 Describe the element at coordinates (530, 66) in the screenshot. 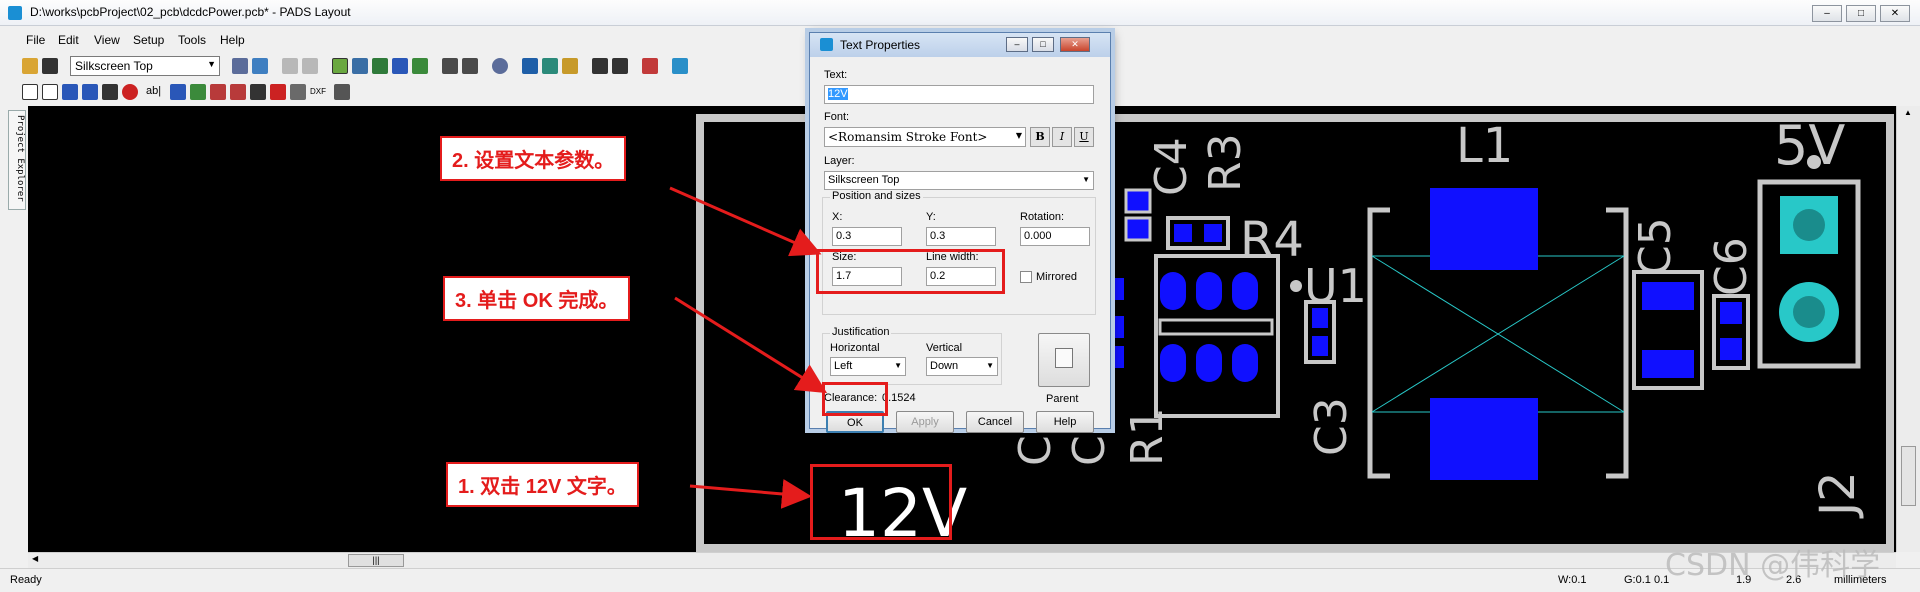

I see `view-icon` at that location.